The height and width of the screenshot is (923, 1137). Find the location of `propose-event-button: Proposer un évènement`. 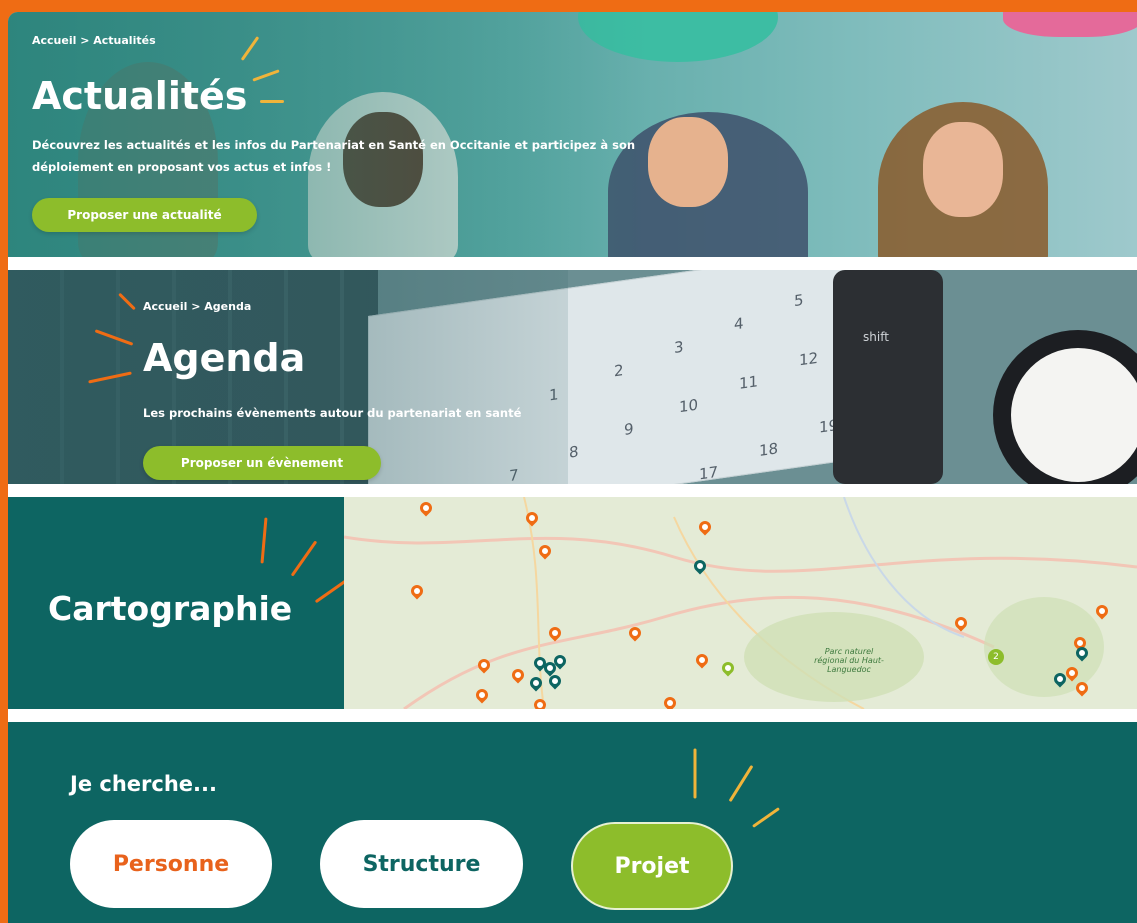

propose-event-button: Proposer un évènement is located at coordinates (262, 463).